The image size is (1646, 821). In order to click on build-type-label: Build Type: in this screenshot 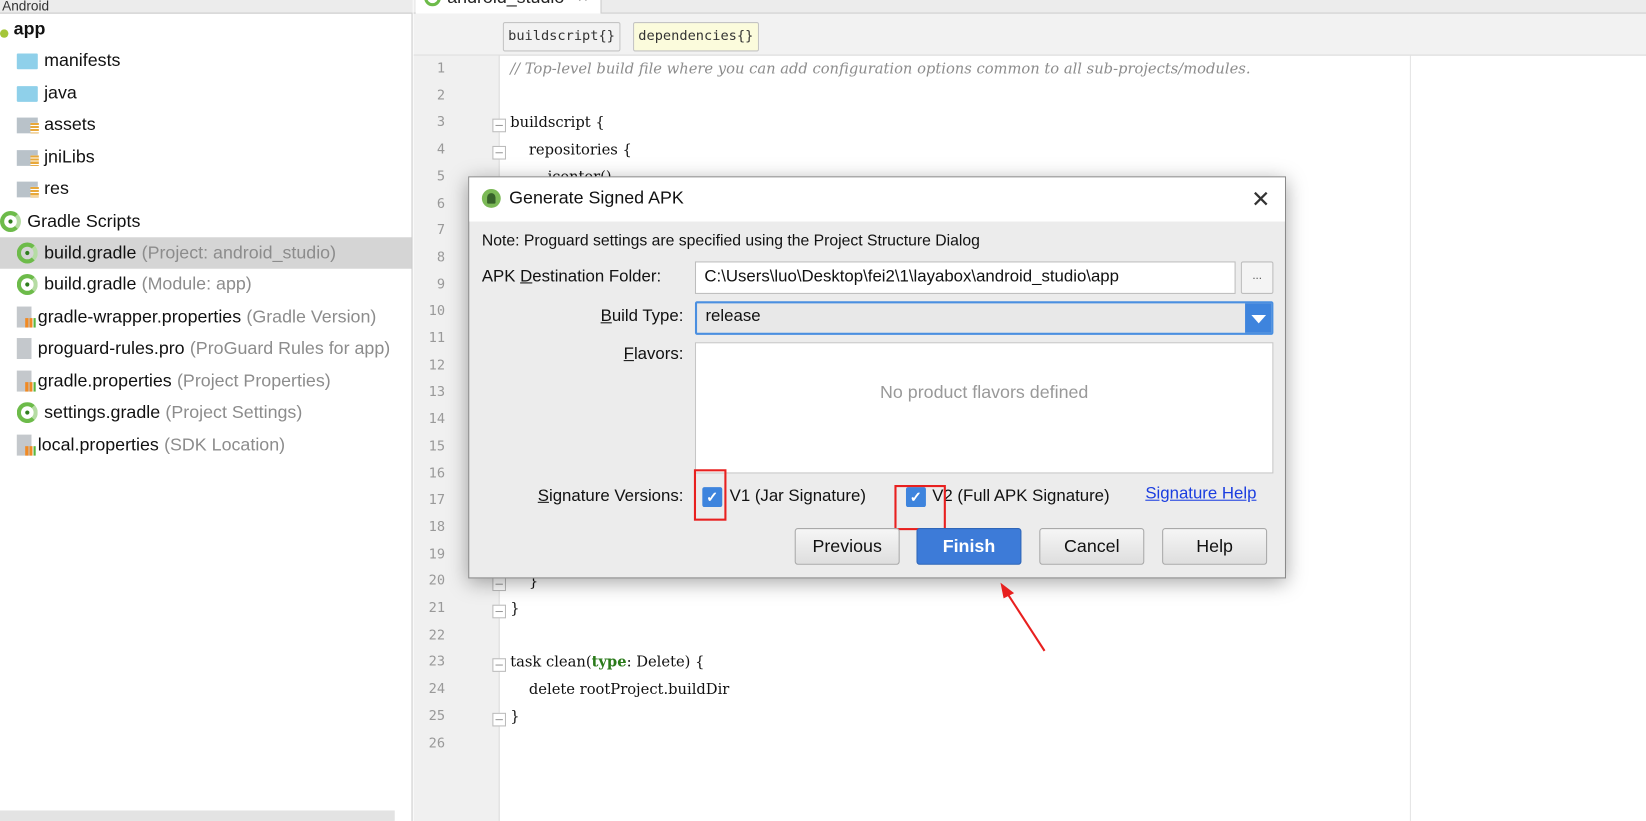, I will do `click(642, 316)`.